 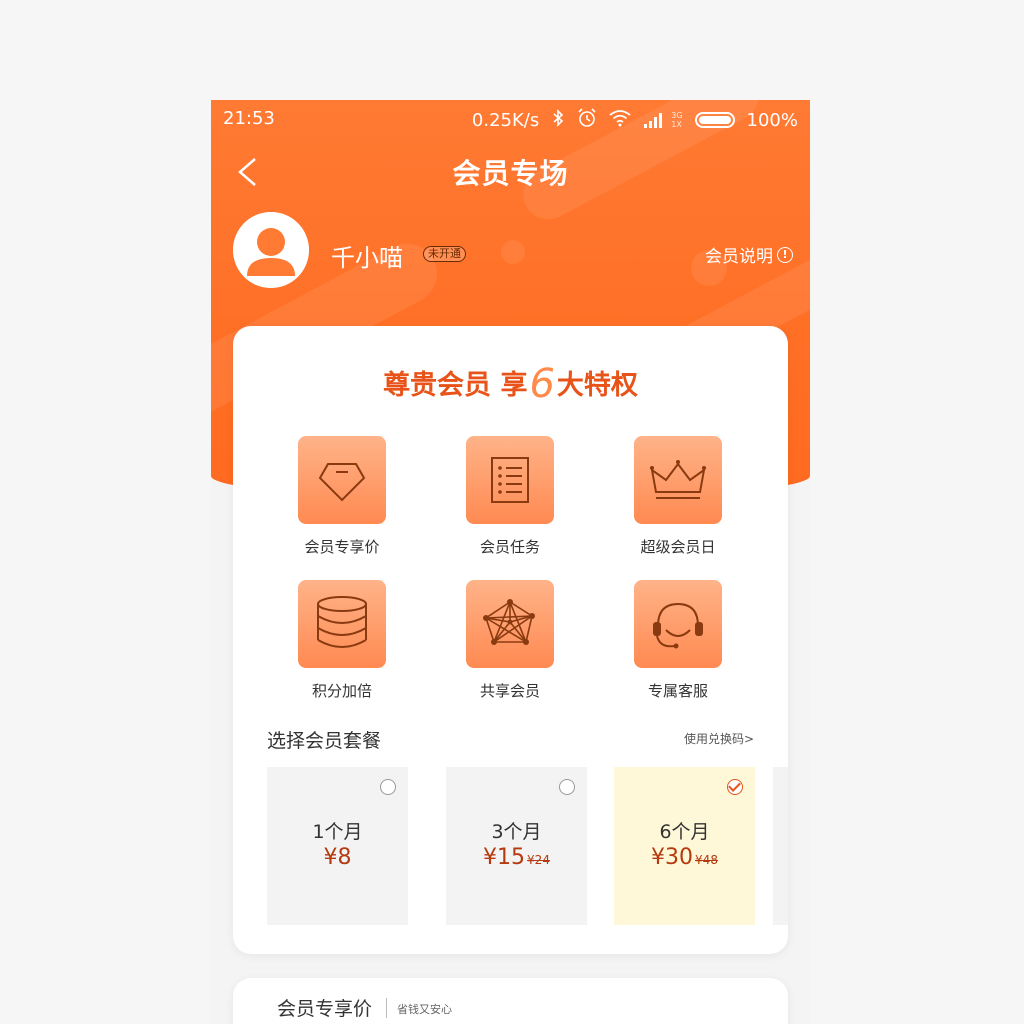 I want to click on network-subtype: 1X, so click(x=676, y=124).